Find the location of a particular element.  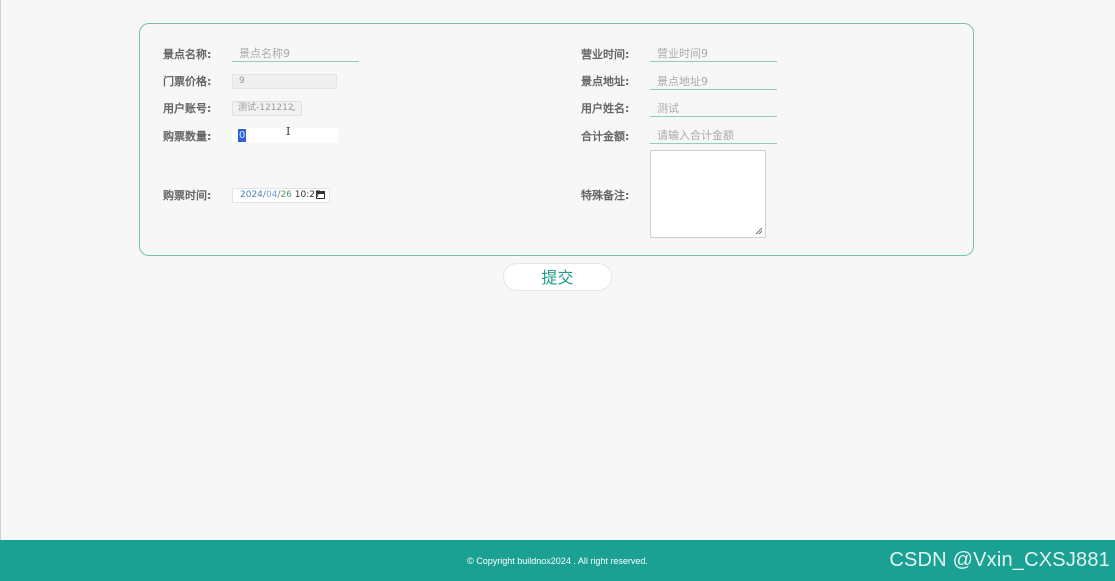

calendar-icon is located at coordinates (320, 195).